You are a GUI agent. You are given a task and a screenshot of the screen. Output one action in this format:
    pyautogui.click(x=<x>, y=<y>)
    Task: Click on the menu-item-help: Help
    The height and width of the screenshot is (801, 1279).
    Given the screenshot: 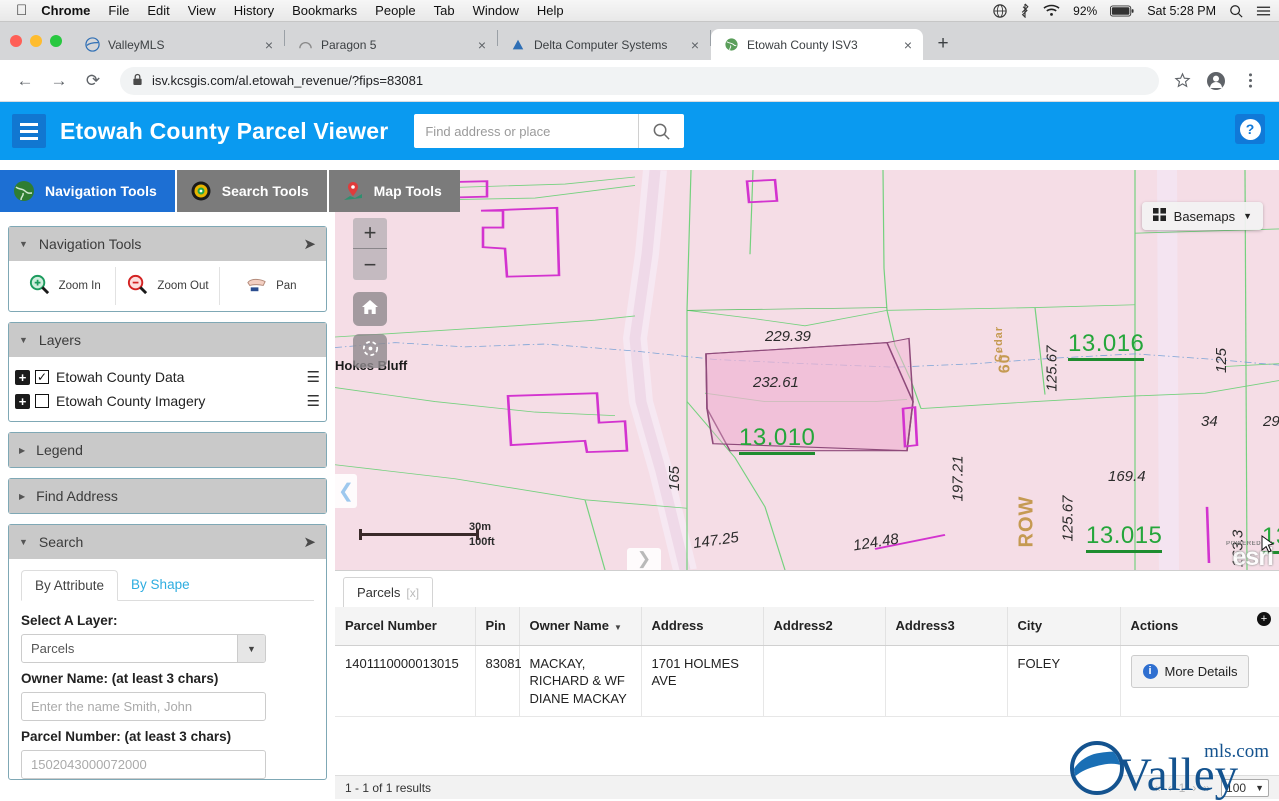 What is the action you would take?
    pyautogui.click(x=550, y=10)
    